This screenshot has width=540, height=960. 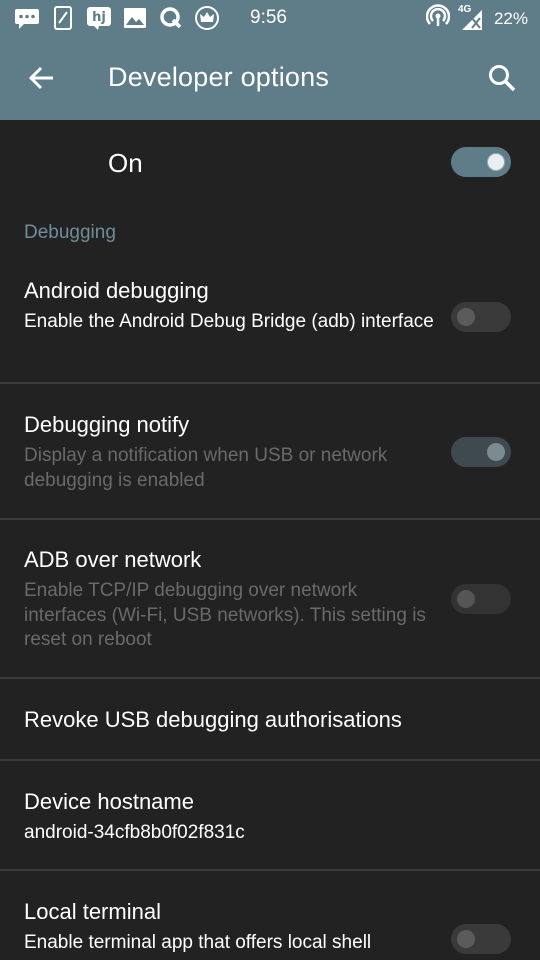 I want to click on status-time: 9:56, so click(x=268, y=17).